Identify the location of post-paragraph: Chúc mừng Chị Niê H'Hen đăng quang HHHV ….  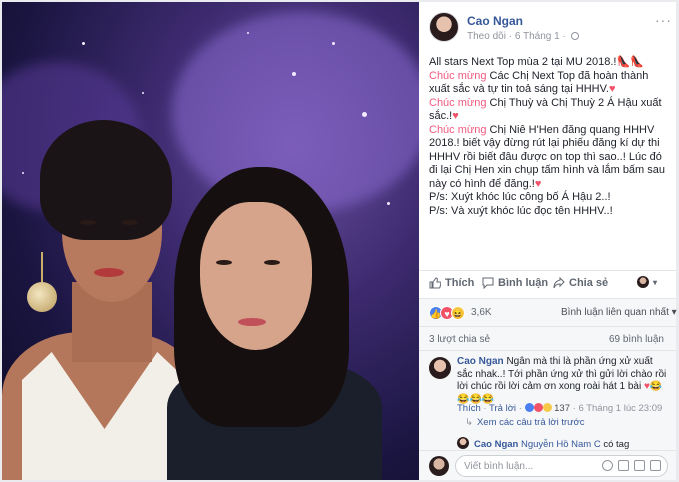
(549, 158).